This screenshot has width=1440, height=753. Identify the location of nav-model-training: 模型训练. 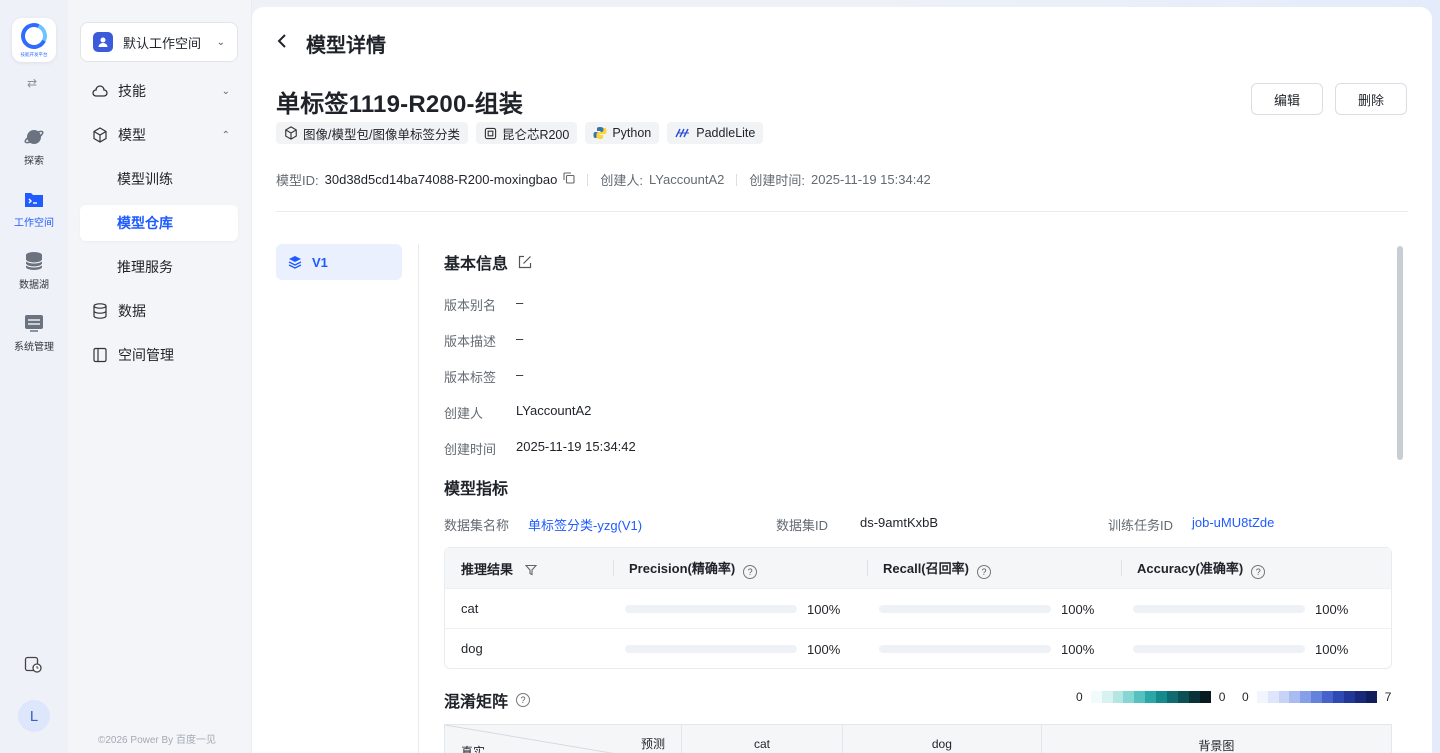
(159, 179).